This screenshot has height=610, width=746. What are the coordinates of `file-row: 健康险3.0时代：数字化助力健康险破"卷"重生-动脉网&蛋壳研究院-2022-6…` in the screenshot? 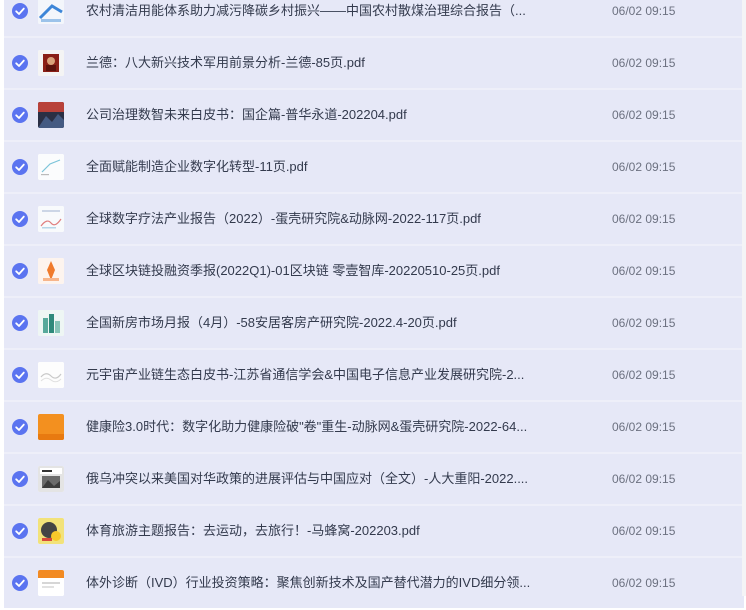 It's located at (374, 427).